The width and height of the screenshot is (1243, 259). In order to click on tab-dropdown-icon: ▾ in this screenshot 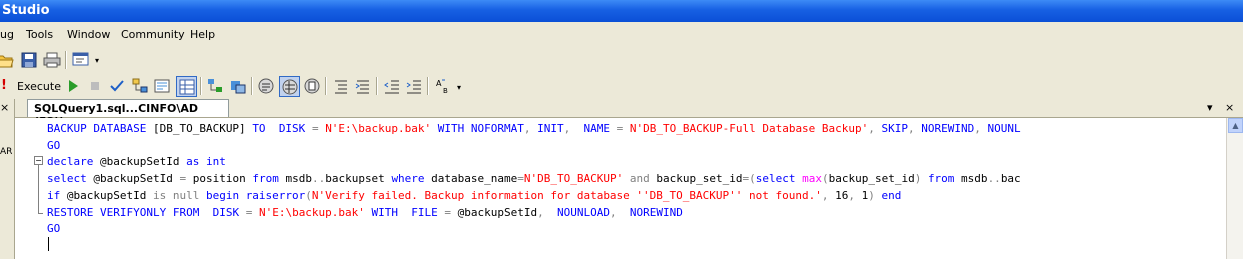, I will do `click(1210, 107)`.